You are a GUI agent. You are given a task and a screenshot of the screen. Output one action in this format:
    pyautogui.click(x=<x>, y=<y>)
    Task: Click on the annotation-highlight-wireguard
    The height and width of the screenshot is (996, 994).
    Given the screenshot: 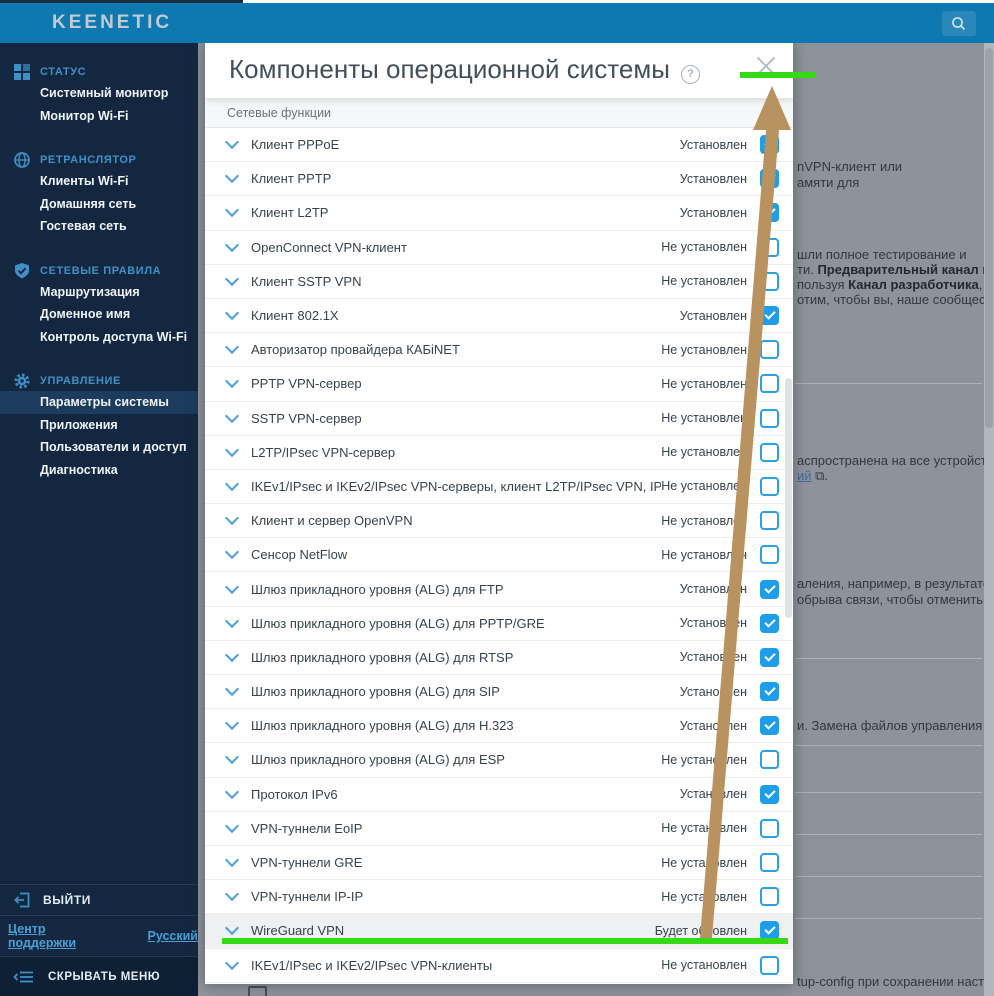 What is the action you would take?
    pyautogui.click(x=505, y=941)
    